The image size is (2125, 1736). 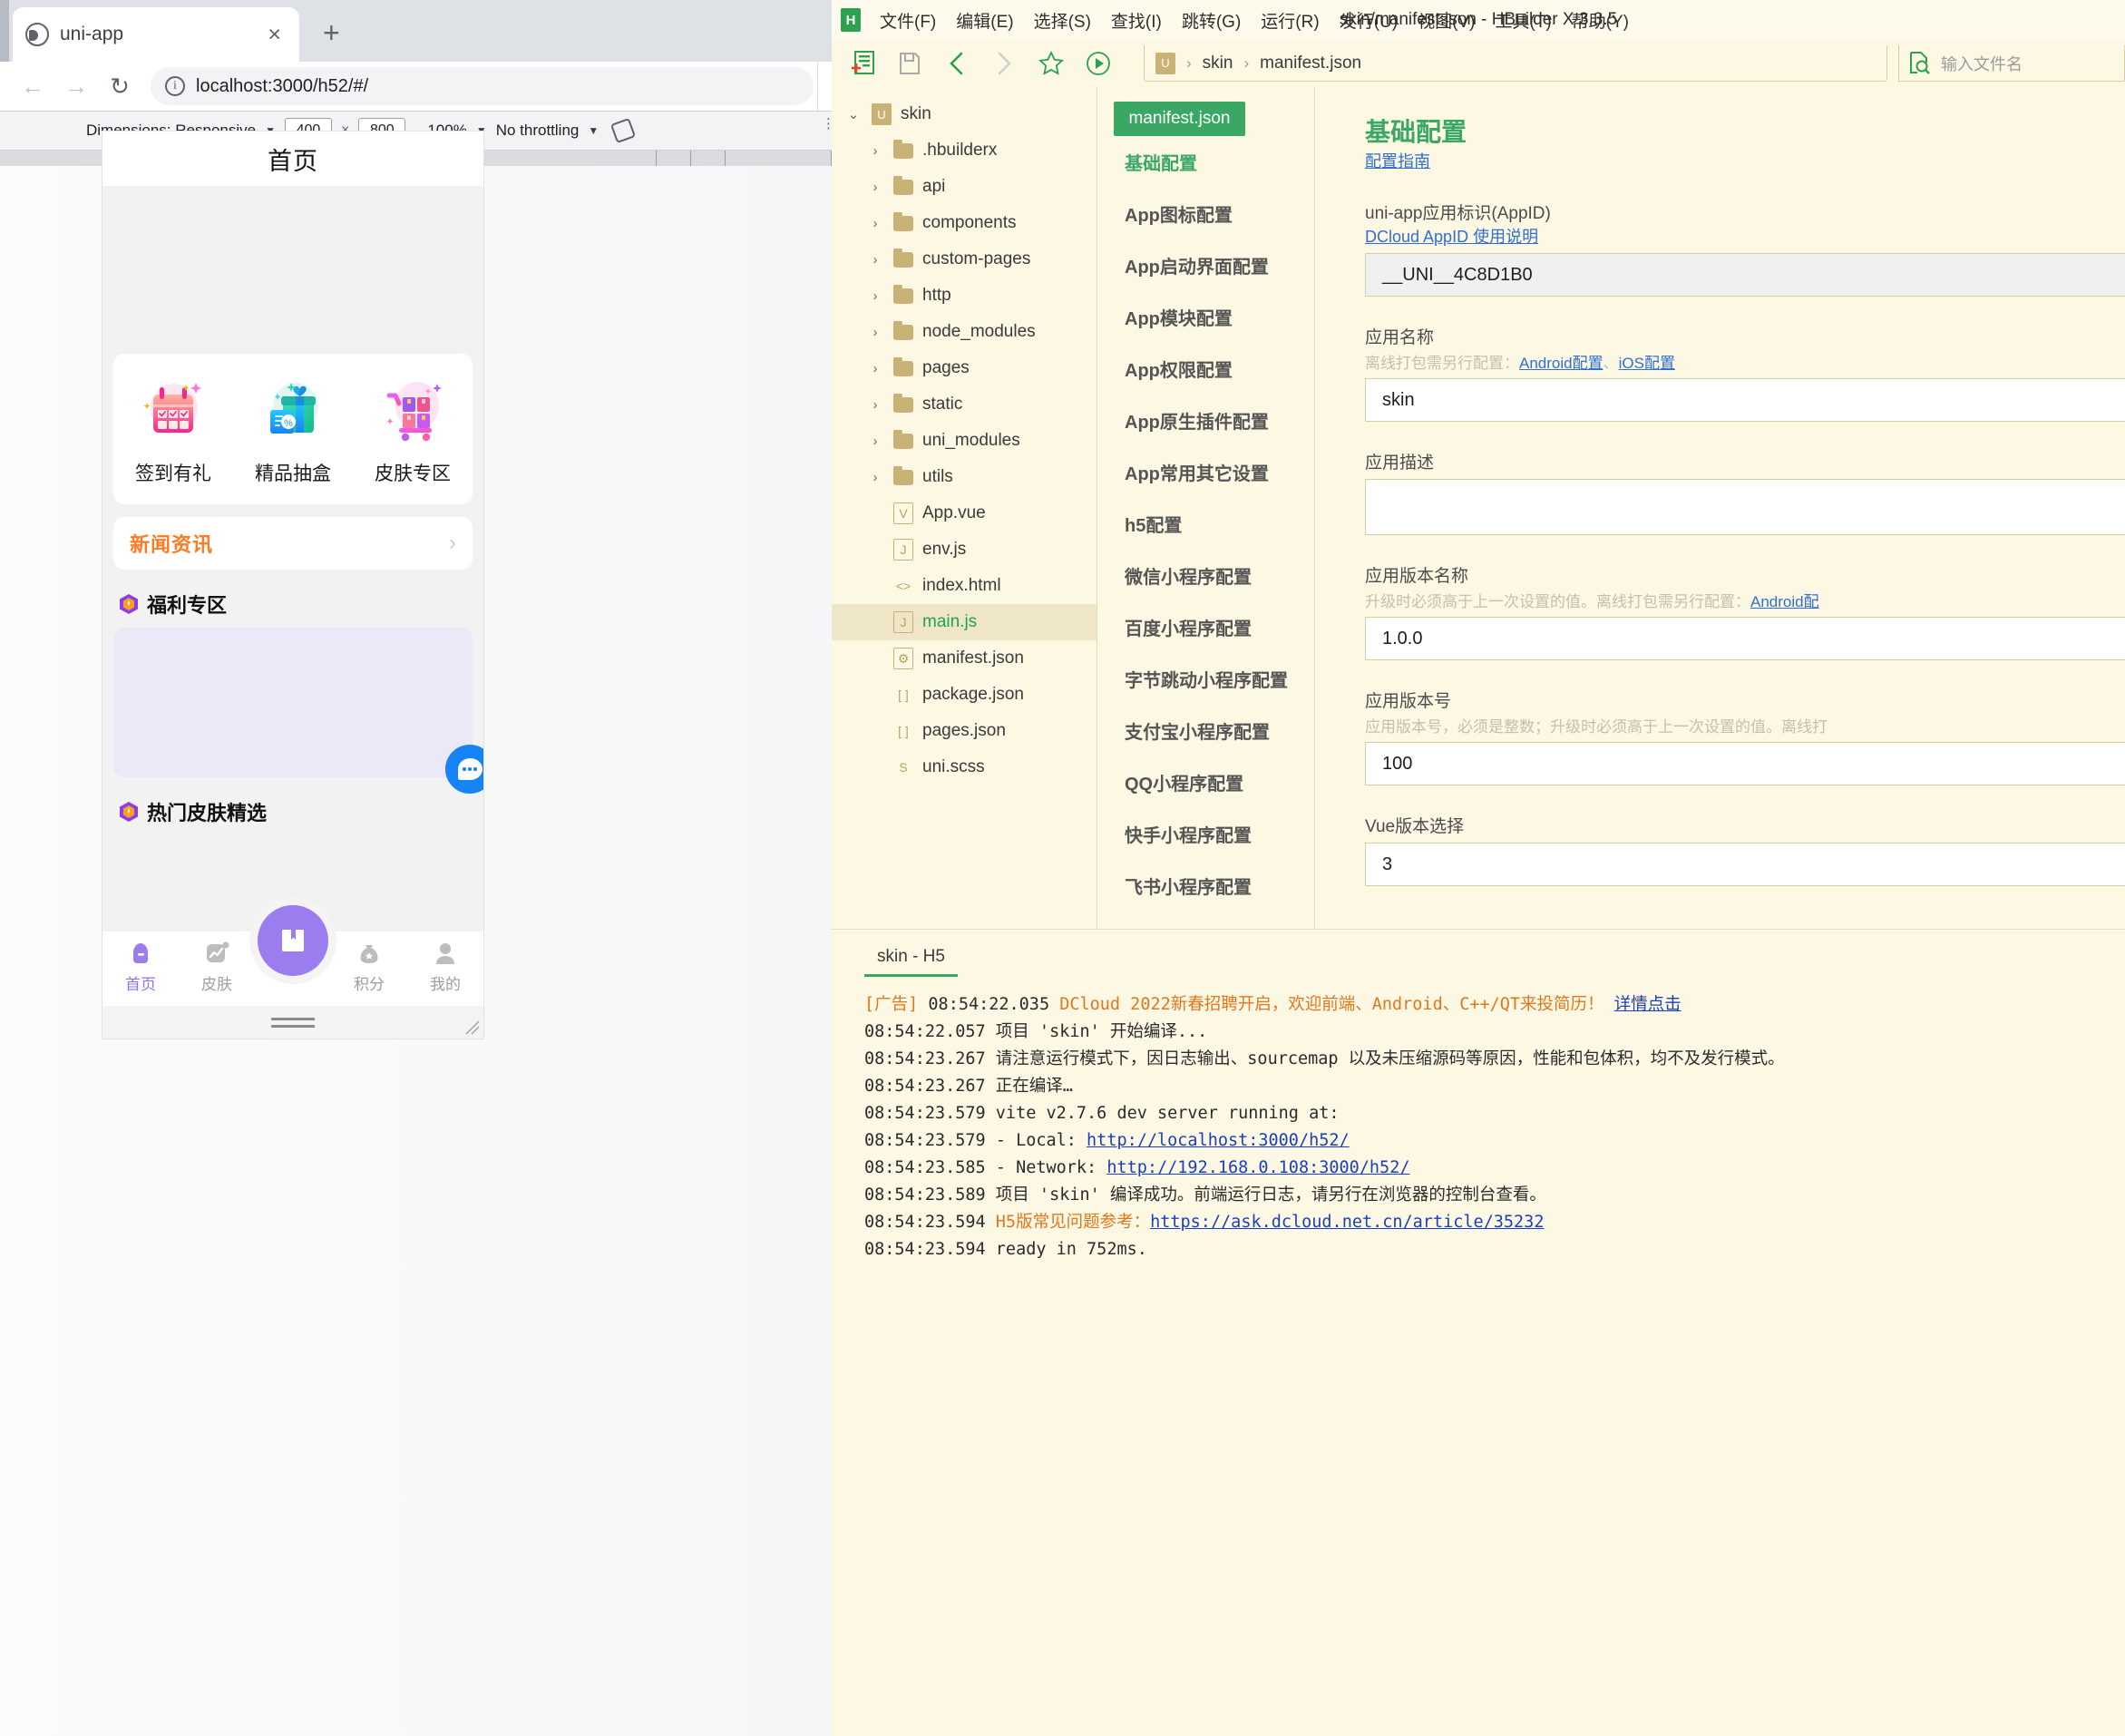 I want to click on breadcrumb-item-project: skin, so click(x=1218, y=63).